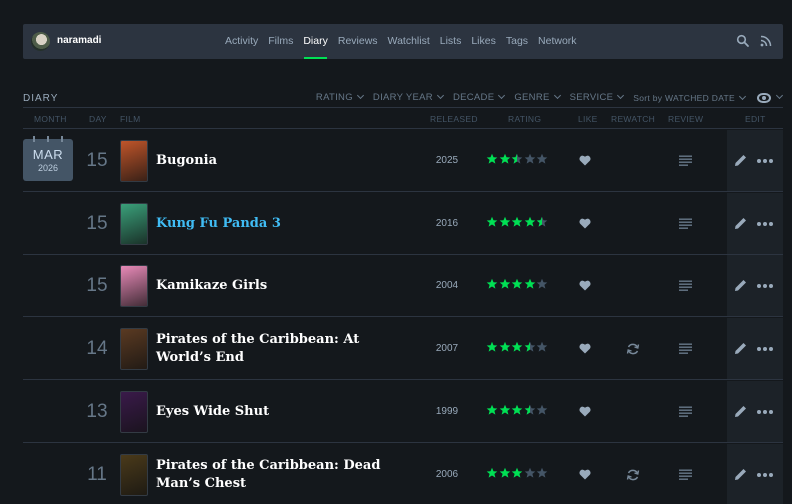 Image resolution: width=792 pixels, height=504 pixels. I want to click on film-title: Pirates of the Caribbean: At World’s End, so click(281, 349).